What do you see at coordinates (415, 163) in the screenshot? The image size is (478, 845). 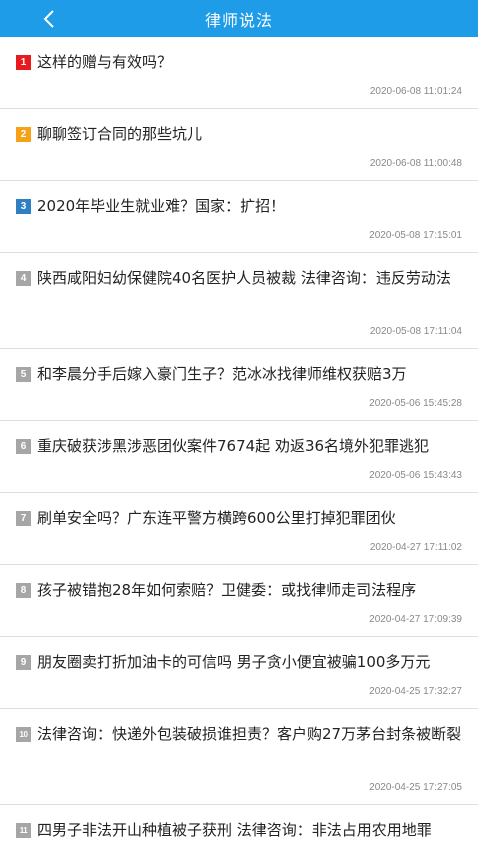 I see `article-time: 2020-06-08 11:00:48` at bounding box center [415, 163].